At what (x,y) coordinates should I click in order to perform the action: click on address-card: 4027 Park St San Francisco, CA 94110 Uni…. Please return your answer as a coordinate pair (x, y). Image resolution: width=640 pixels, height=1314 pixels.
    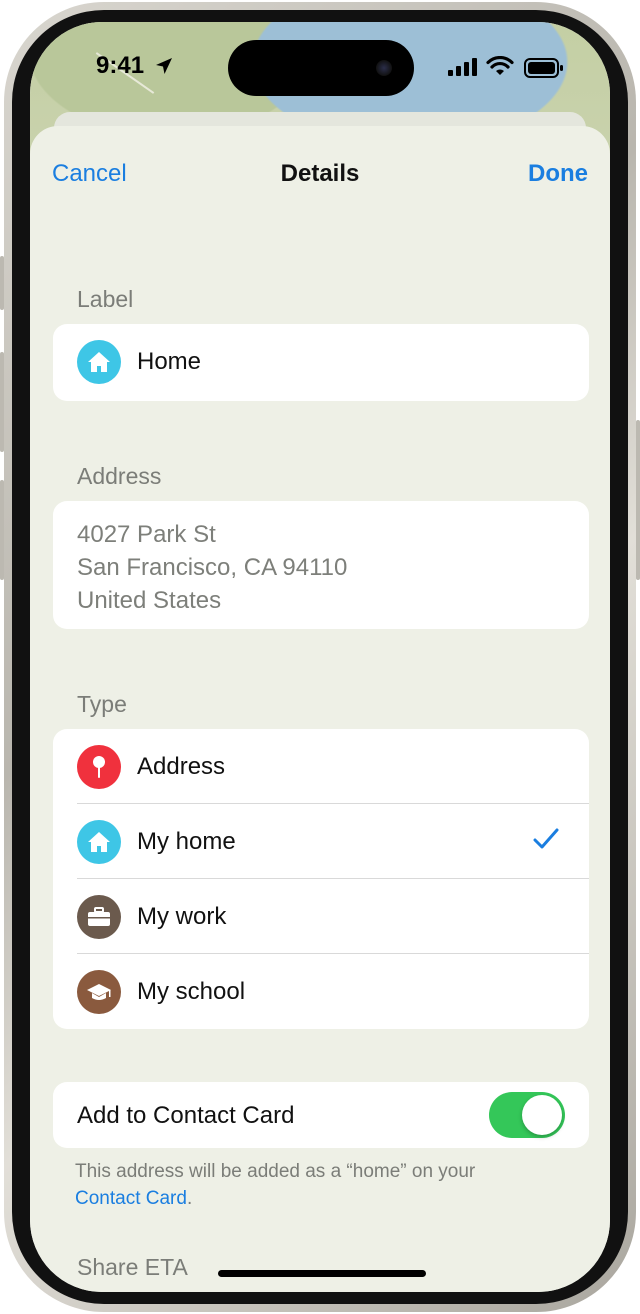
    Looking at the image, I should click on (321, 565).